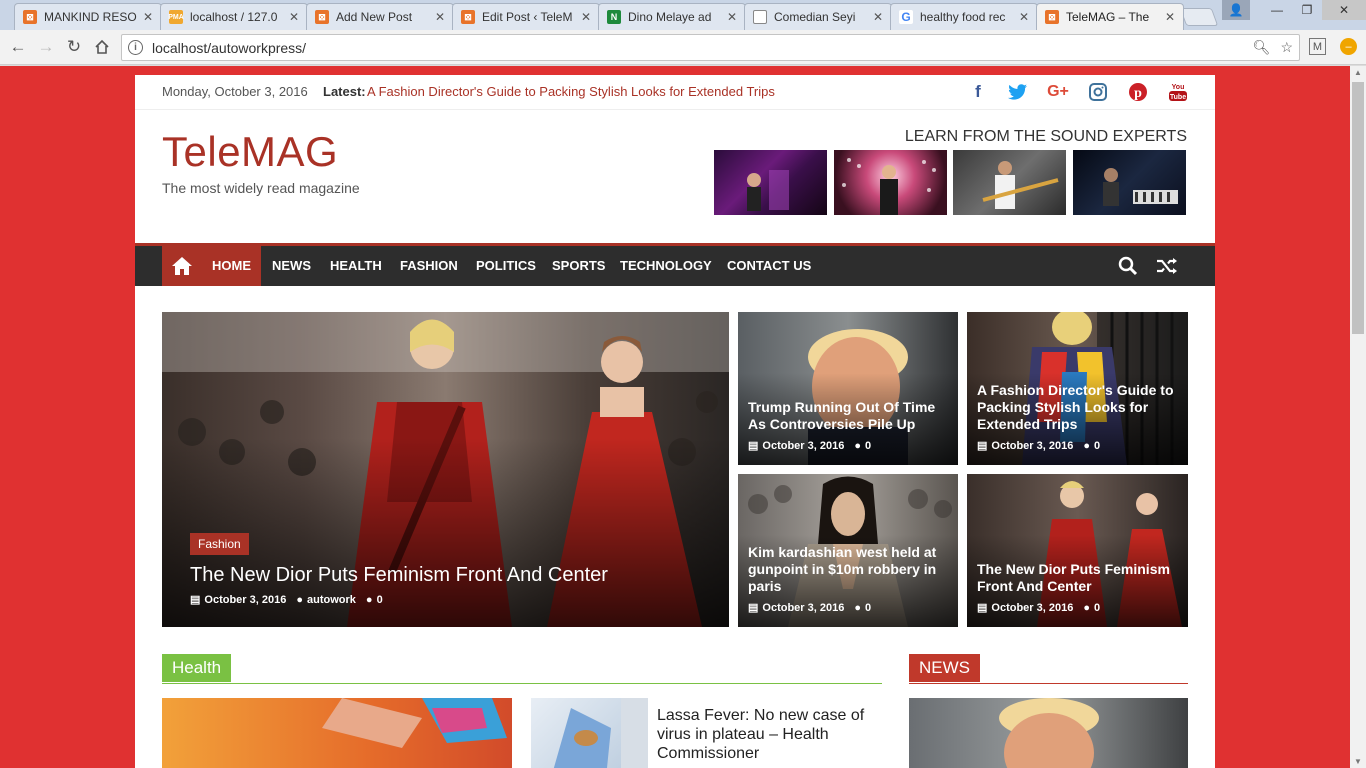 The height and width of the screenshot is (768, 1366). What do you see at coordinates (1358, 72) in the screenshot?
I see `scroll-up-icon: ▲` at bounding box center [1358, 72].